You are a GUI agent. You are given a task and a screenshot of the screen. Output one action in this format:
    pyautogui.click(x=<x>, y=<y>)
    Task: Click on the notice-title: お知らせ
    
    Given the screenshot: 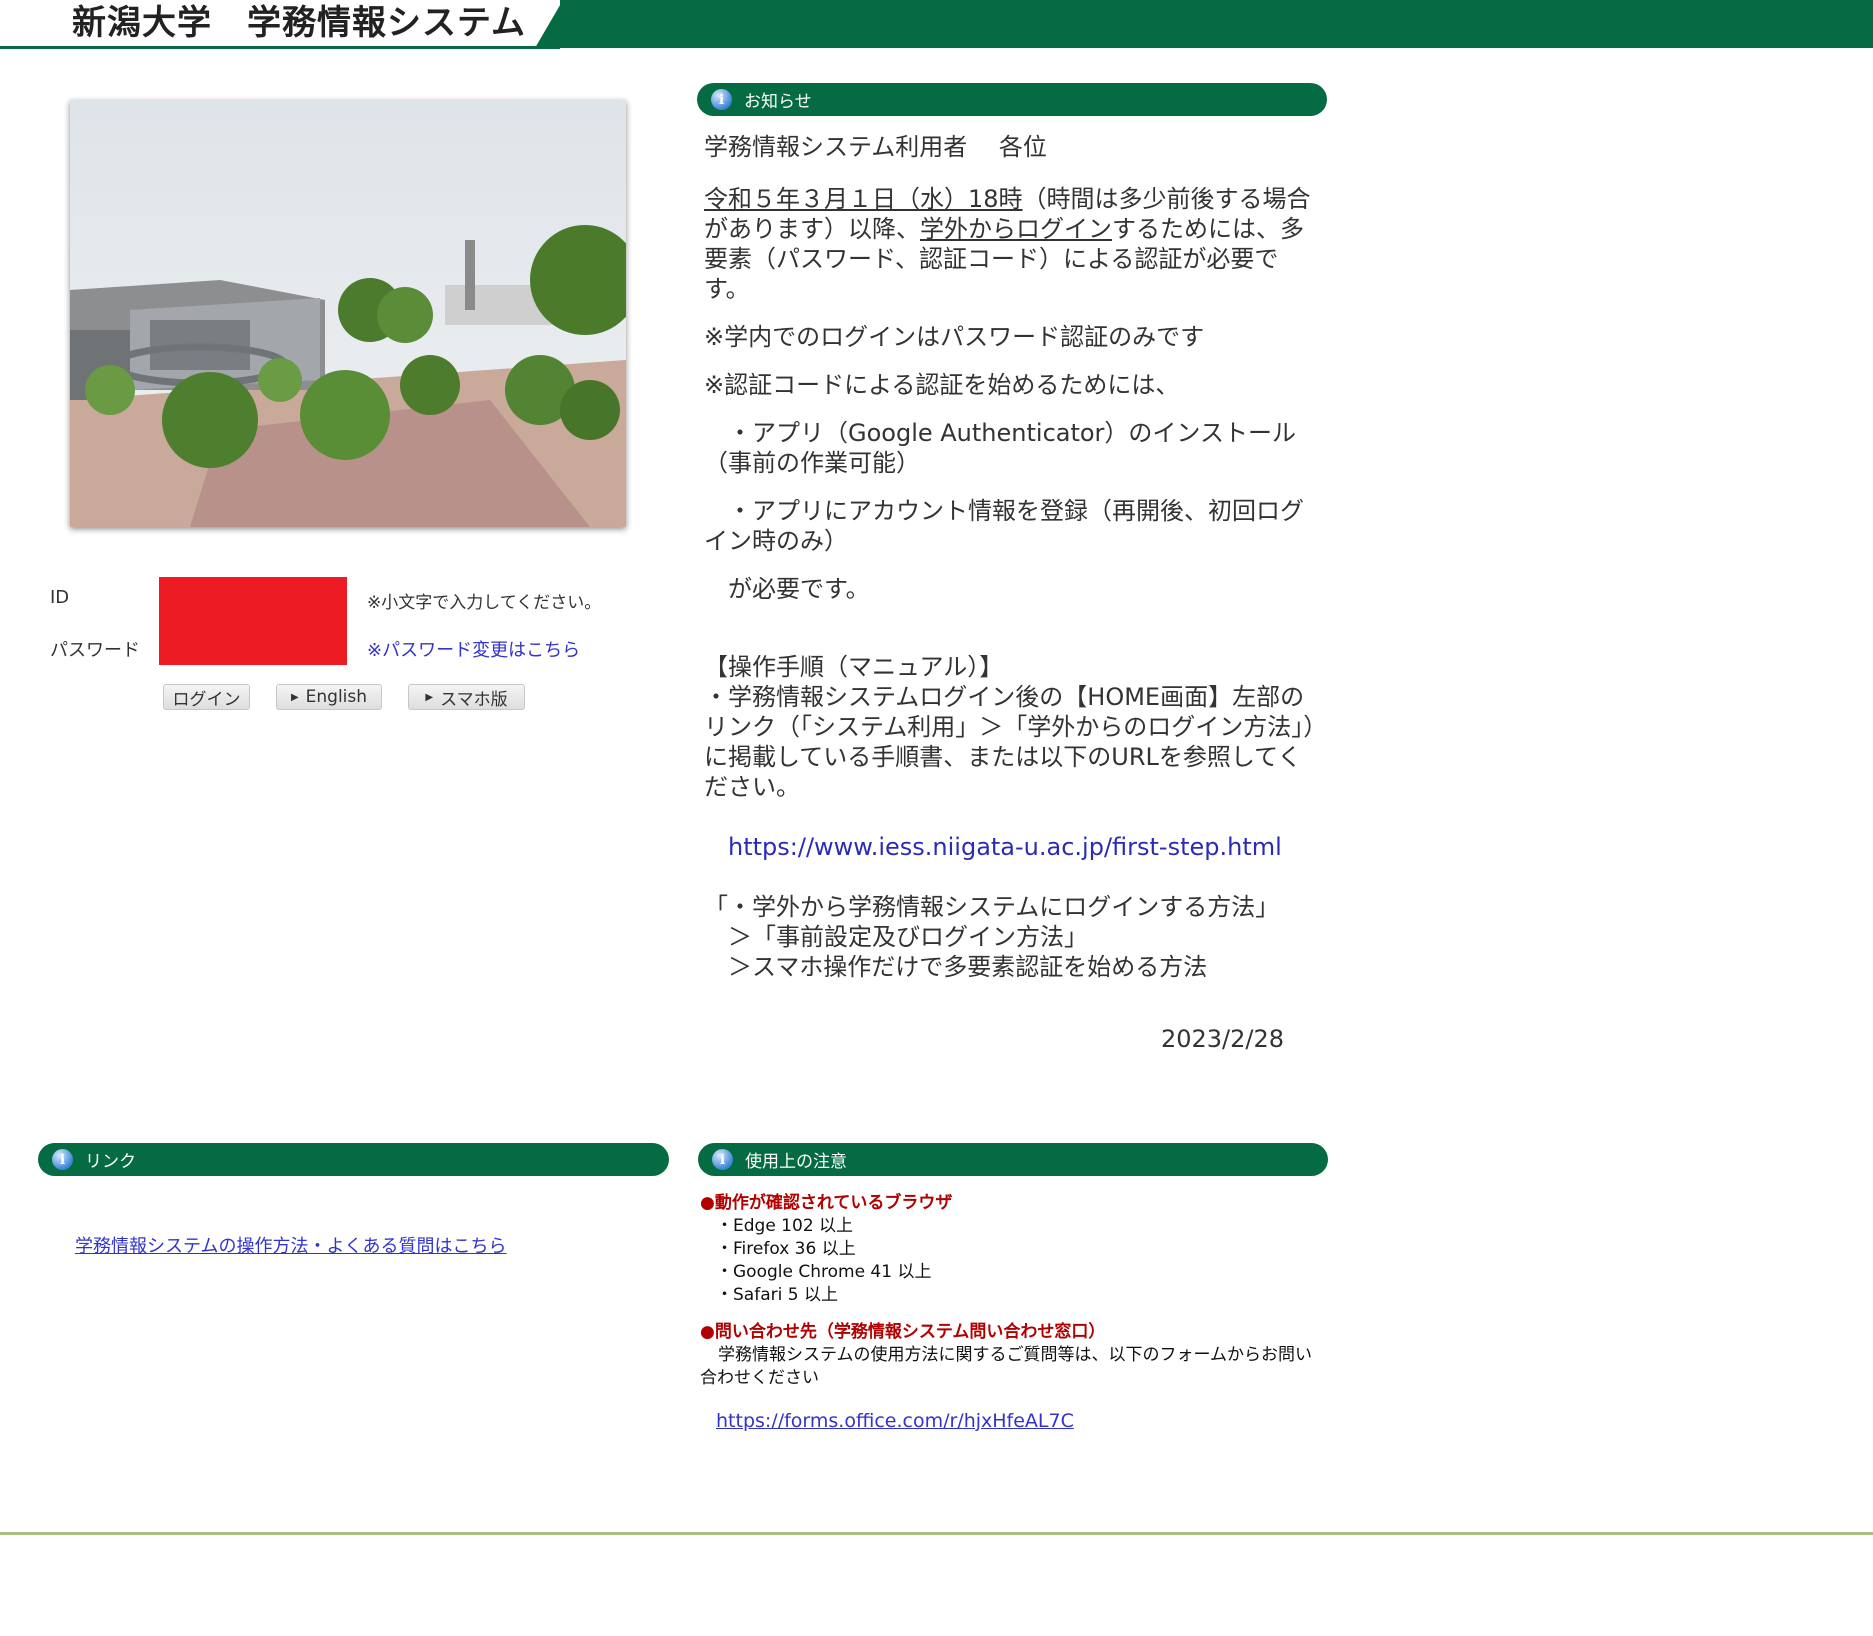 What is the action you would take?
    pyautogui.click(x=778, y=102)
    